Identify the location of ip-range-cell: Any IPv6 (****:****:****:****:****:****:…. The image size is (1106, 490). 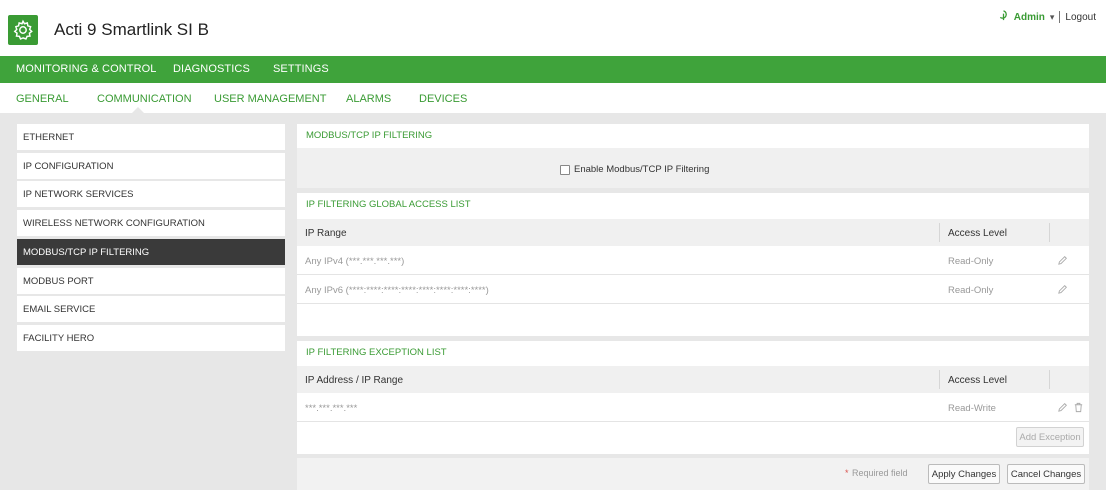
(397, 290).